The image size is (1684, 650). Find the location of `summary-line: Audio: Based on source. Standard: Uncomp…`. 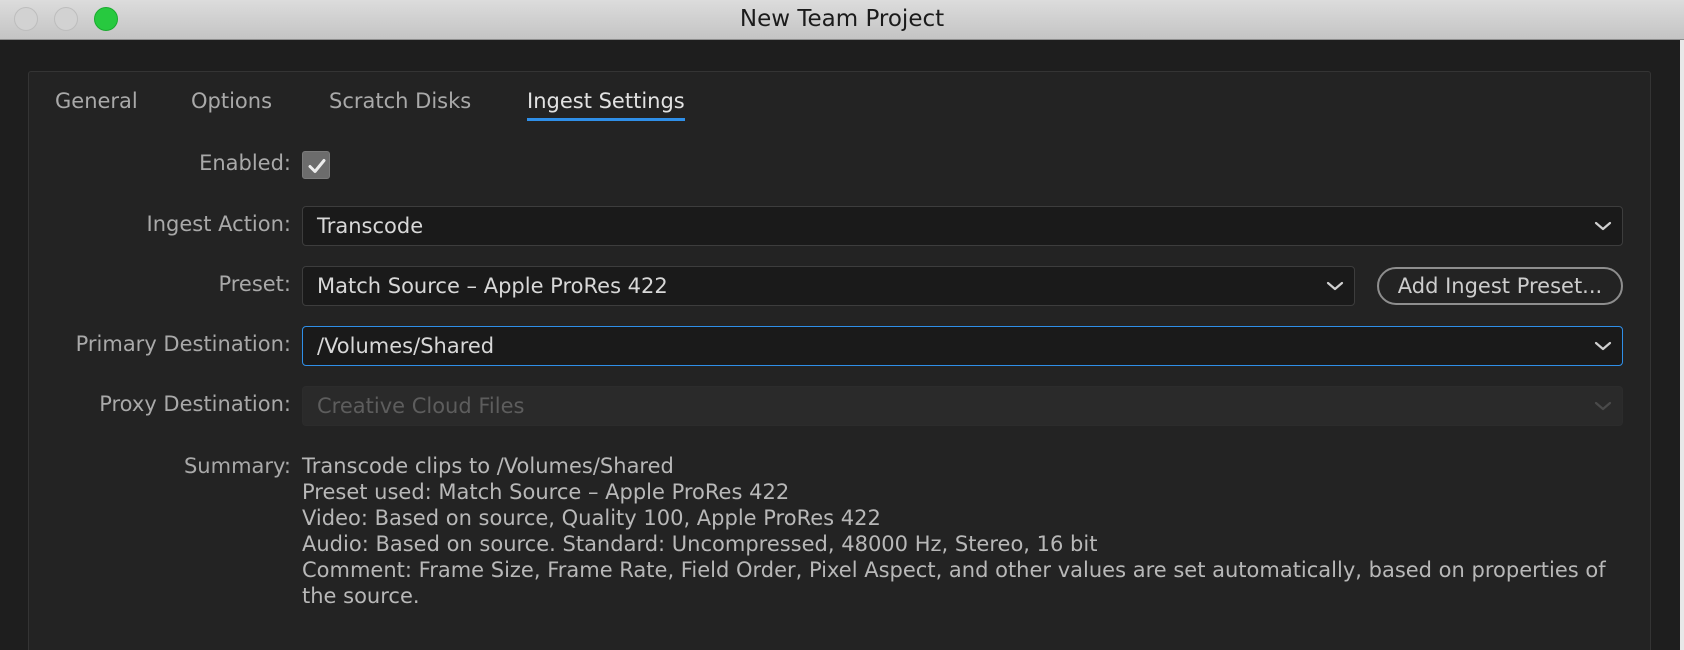

summary-line: Audio: Based on source. Standard: Uncomp… is located at coordinates (700, 544).